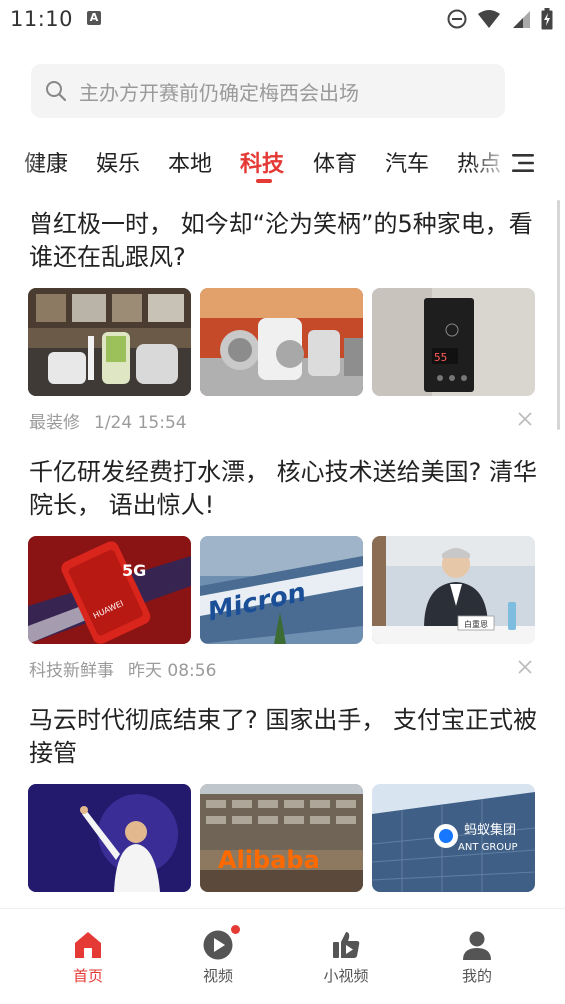  I want to click on tab-technology: 科技, so click(262, 162).